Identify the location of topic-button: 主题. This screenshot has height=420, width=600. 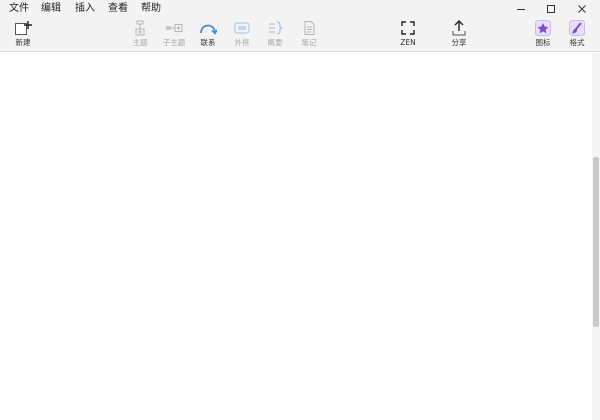
(140, 35).